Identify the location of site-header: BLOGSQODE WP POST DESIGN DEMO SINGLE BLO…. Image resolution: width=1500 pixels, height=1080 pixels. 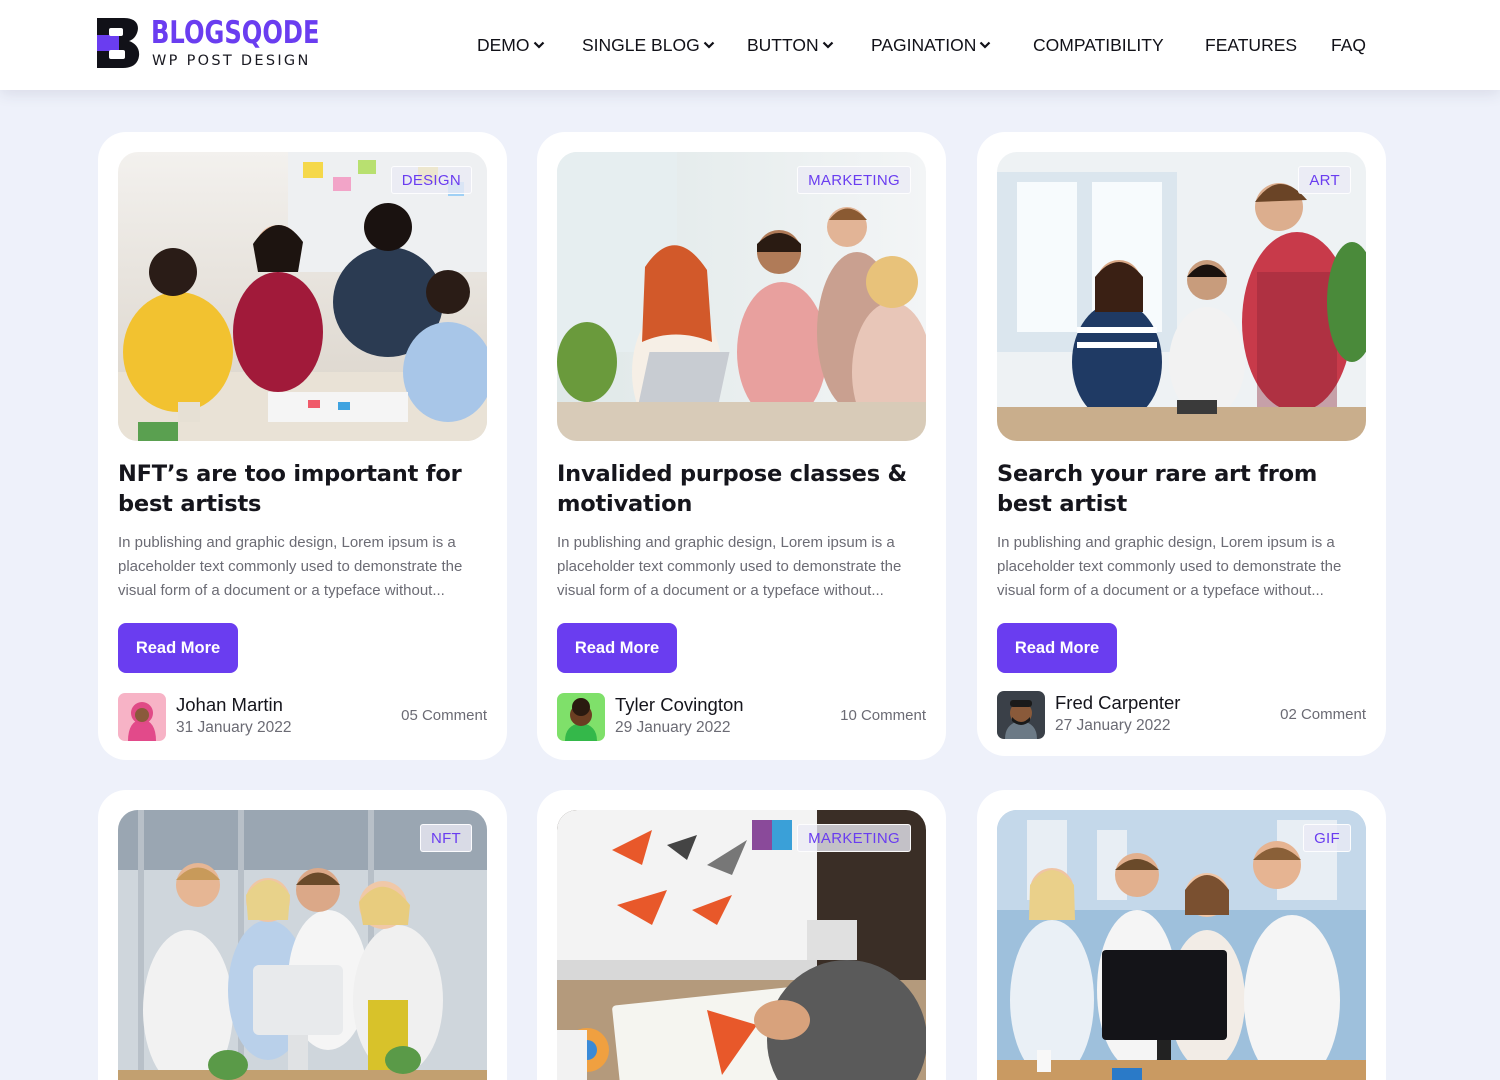
(750, 45).